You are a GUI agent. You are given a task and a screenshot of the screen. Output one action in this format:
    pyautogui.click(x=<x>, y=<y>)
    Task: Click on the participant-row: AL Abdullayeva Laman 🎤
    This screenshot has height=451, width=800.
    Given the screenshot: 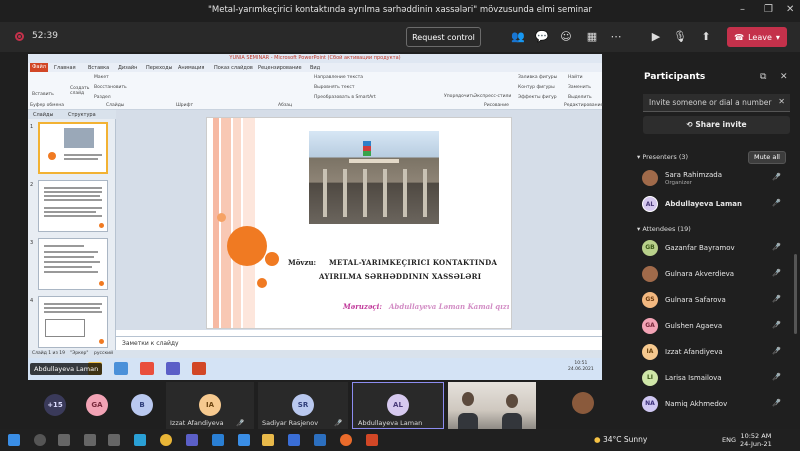 What is the action you would take?
    pyautogui.click(x=717, y=204)
    